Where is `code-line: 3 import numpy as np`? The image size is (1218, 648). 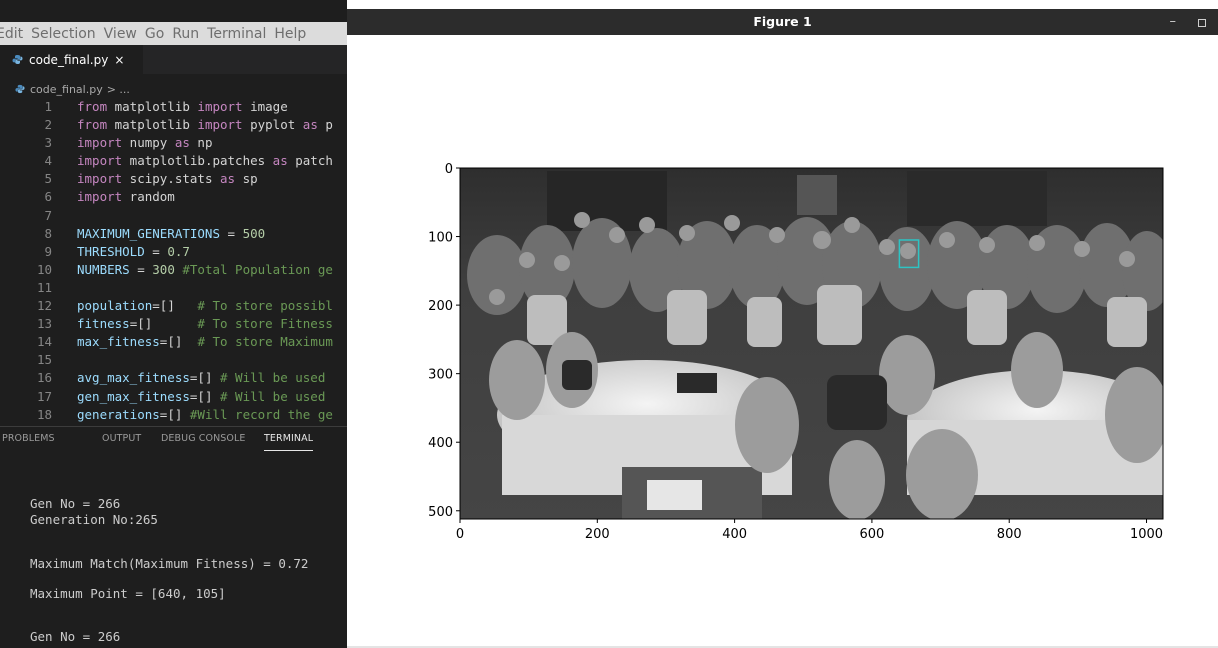
code-line: 3 import numpy as np is located at coordinates (173, 143).